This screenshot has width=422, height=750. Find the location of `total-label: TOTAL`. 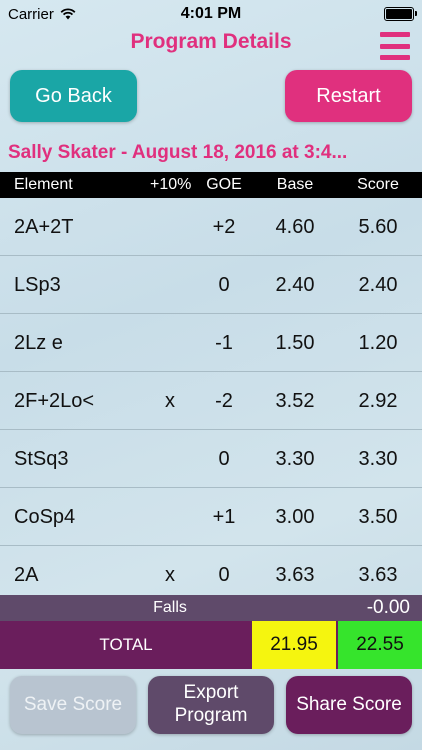

total-label: TOTAL is located at coordinates (126, 644).